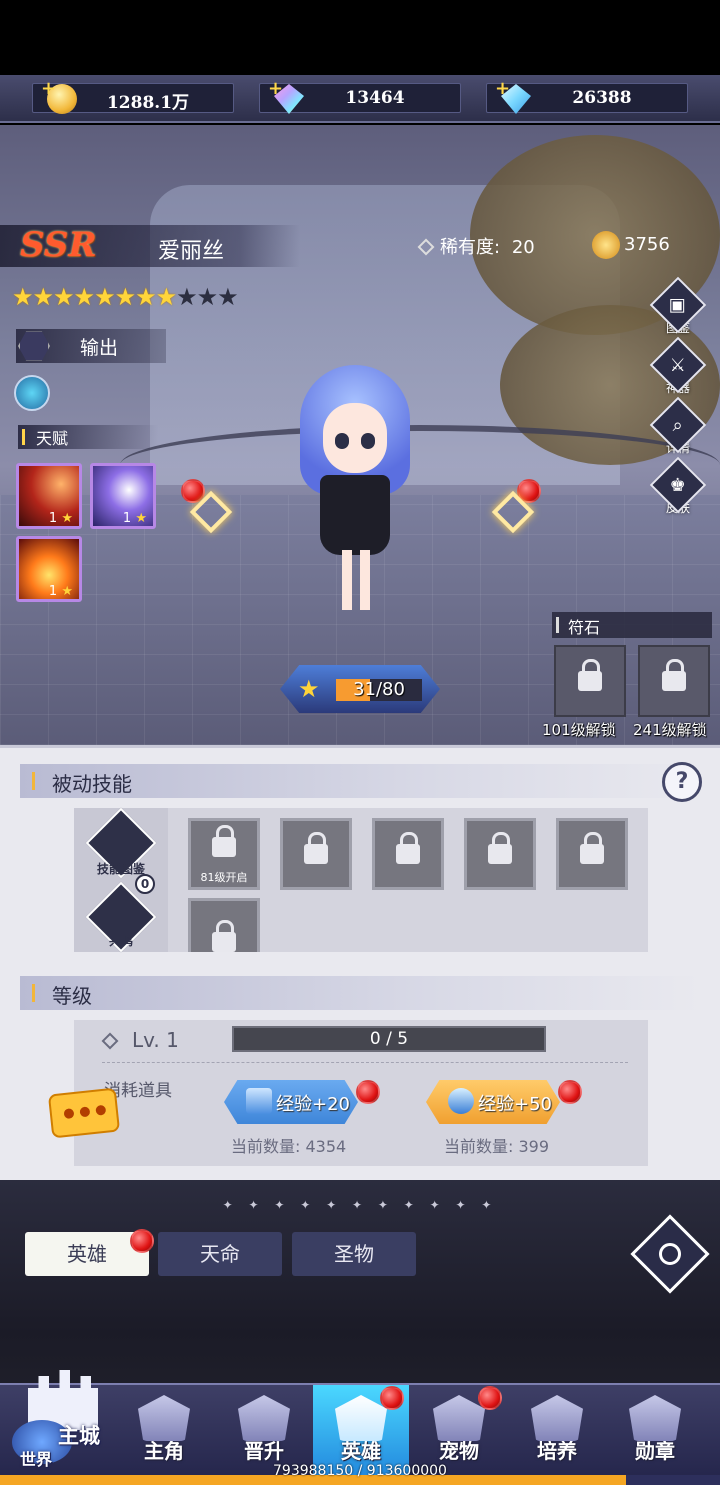 The height and width of the screenshot is (1485, 720). Describe the element at coordinates (470, 247) in the screenshot. I see `rarity-label: 稀有度:` at that location.